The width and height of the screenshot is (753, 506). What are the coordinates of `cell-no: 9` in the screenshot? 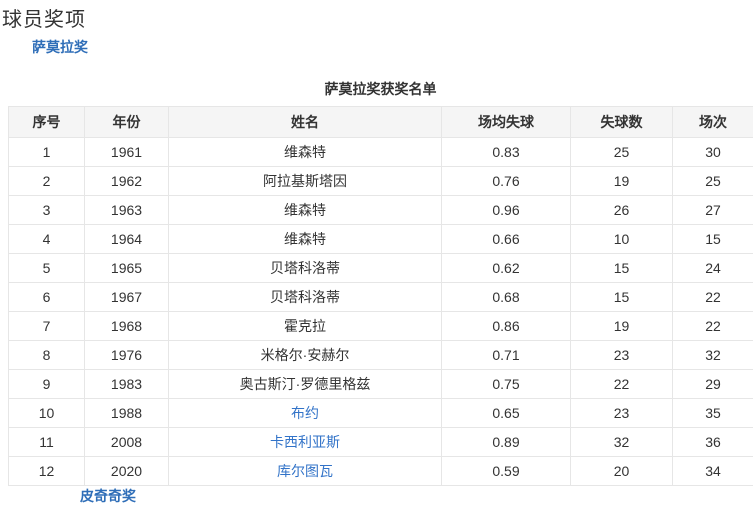 It's located at (47, 384).